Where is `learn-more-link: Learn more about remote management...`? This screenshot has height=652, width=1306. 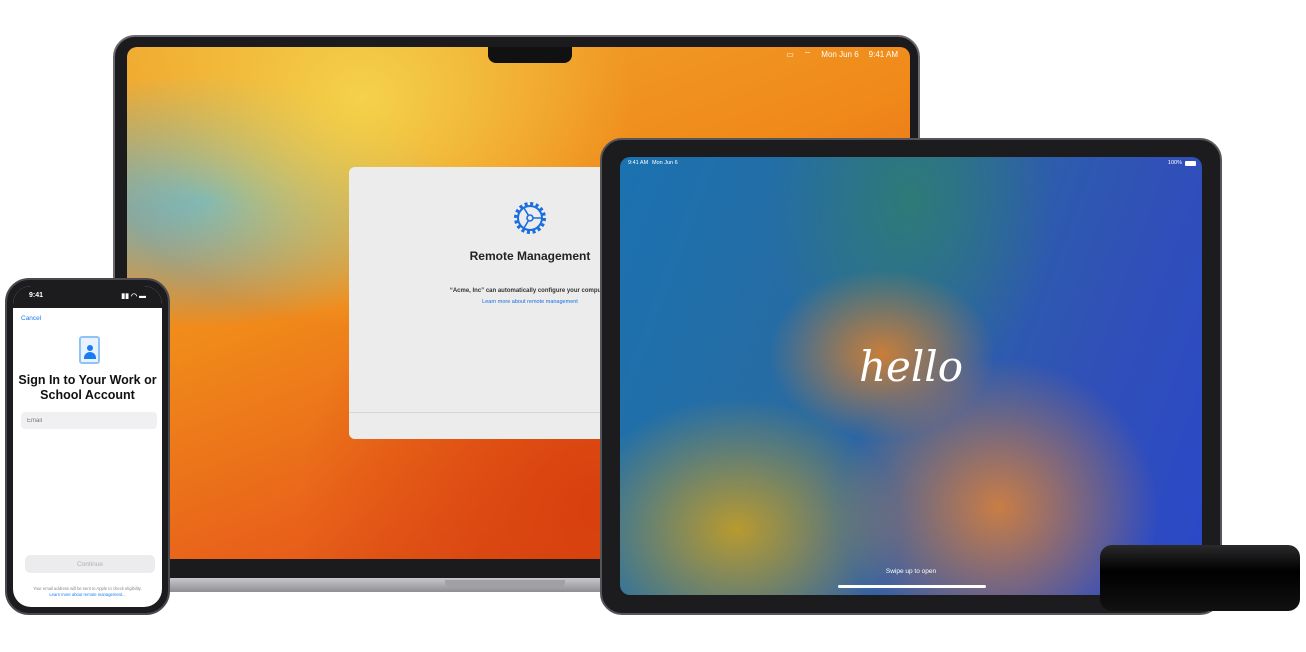 learn-more-link: Learn more about remote management... is located at coordinates (87, 595).